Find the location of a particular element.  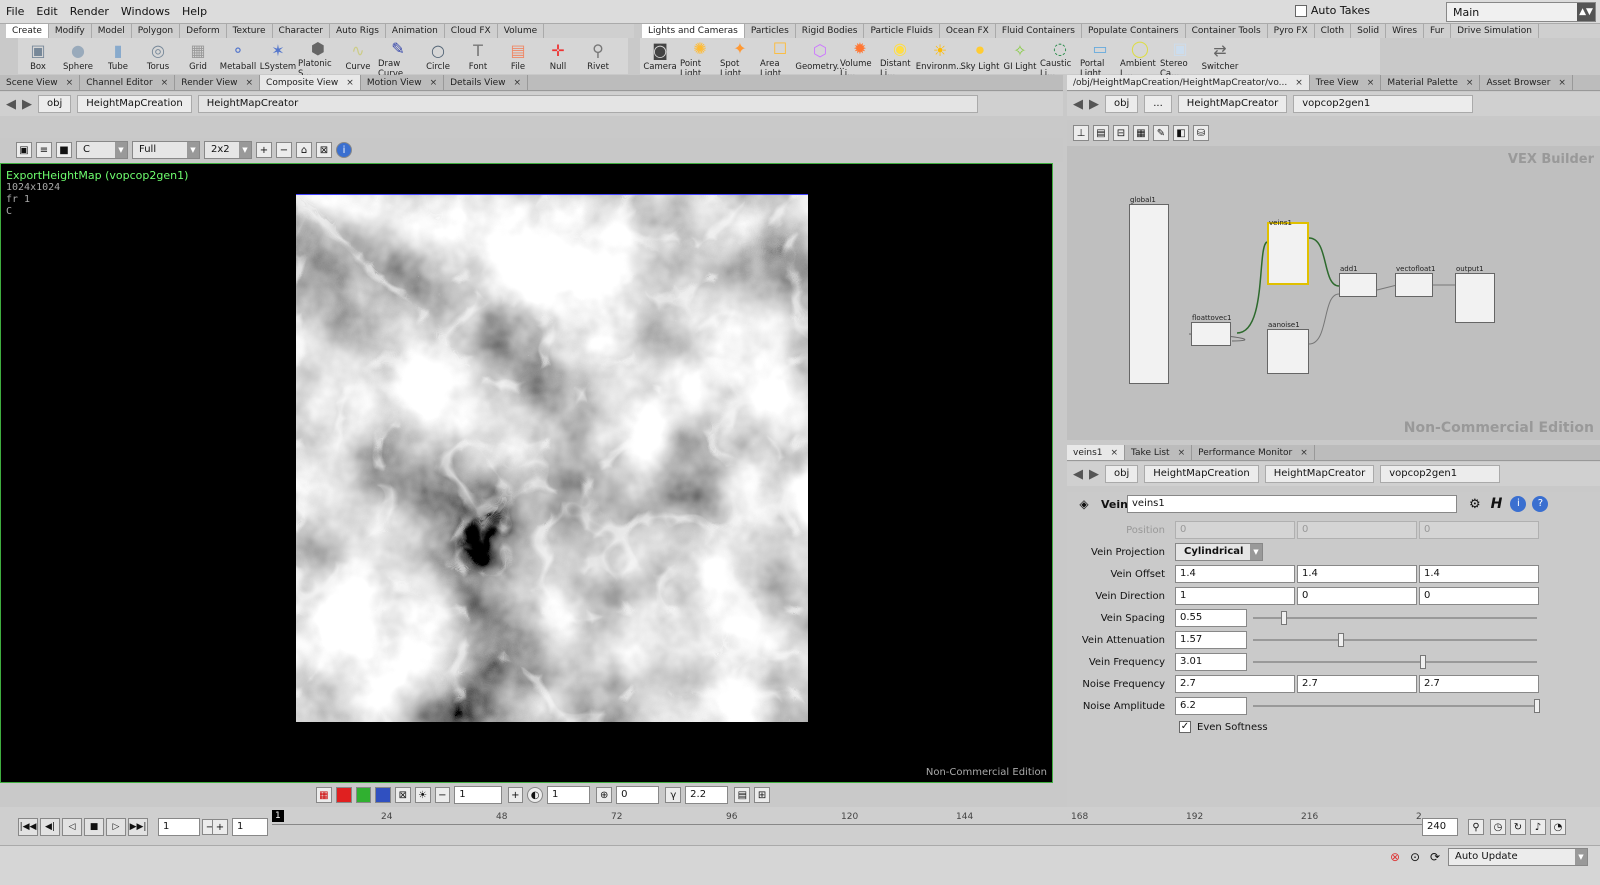

tab-asset-browser: Asset Browser × is located at coordinates (1526, 82).